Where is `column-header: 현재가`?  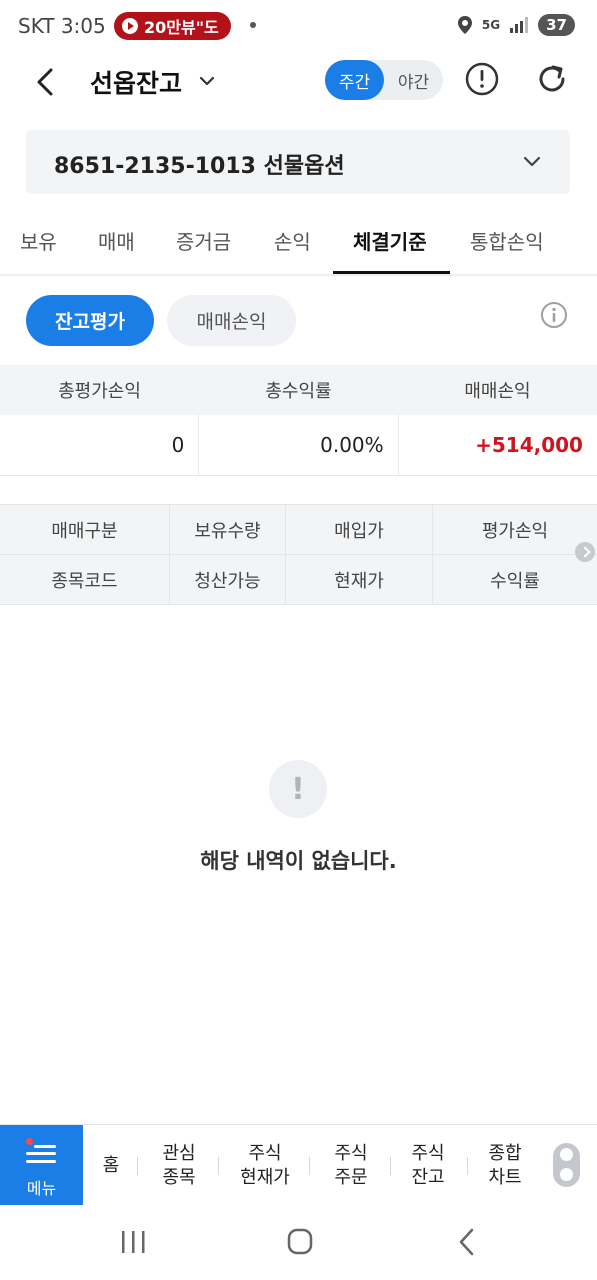 column-header: 현재가 is located at coordinates (359, 580).